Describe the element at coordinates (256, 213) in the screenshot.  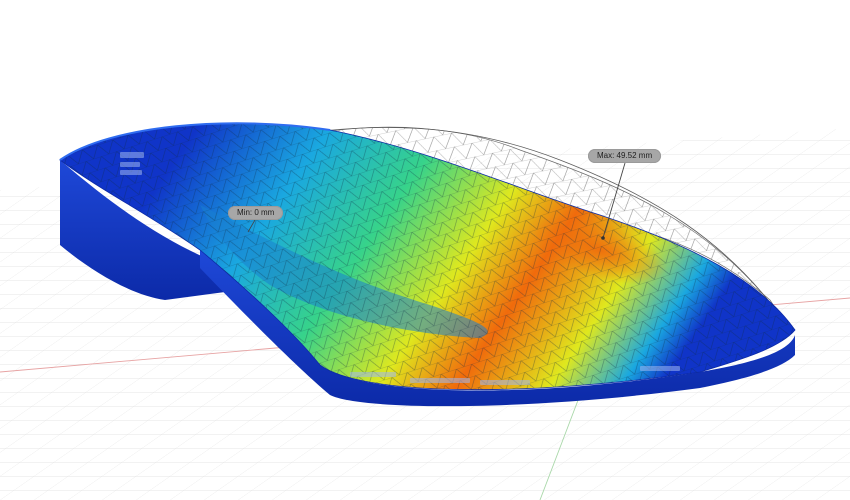
I see `min-displacement-probe: Min: 0 mm` at that location.